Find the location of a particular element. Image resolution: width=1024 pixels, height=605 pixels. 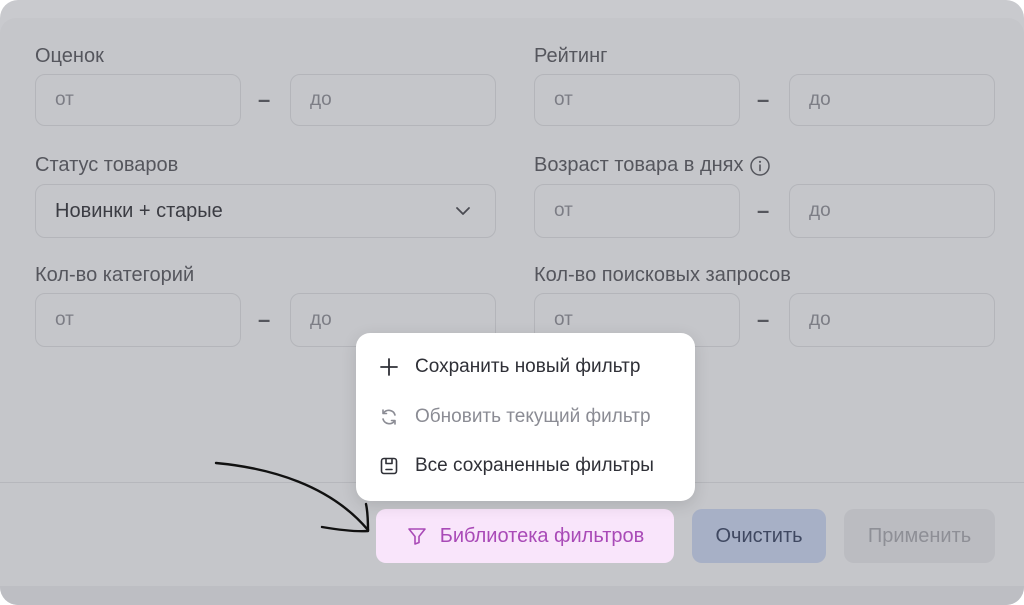

funnel-icon is located at coordinates (416, 536).